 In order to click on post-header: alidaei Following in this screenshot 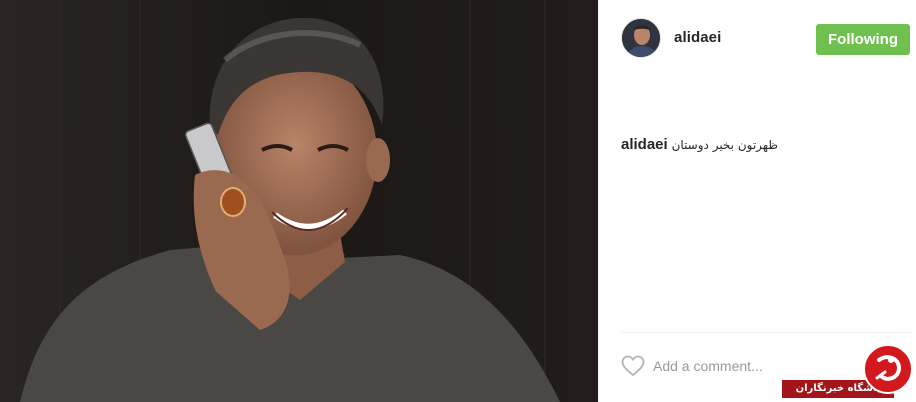, I will do `click(766, 39)`.